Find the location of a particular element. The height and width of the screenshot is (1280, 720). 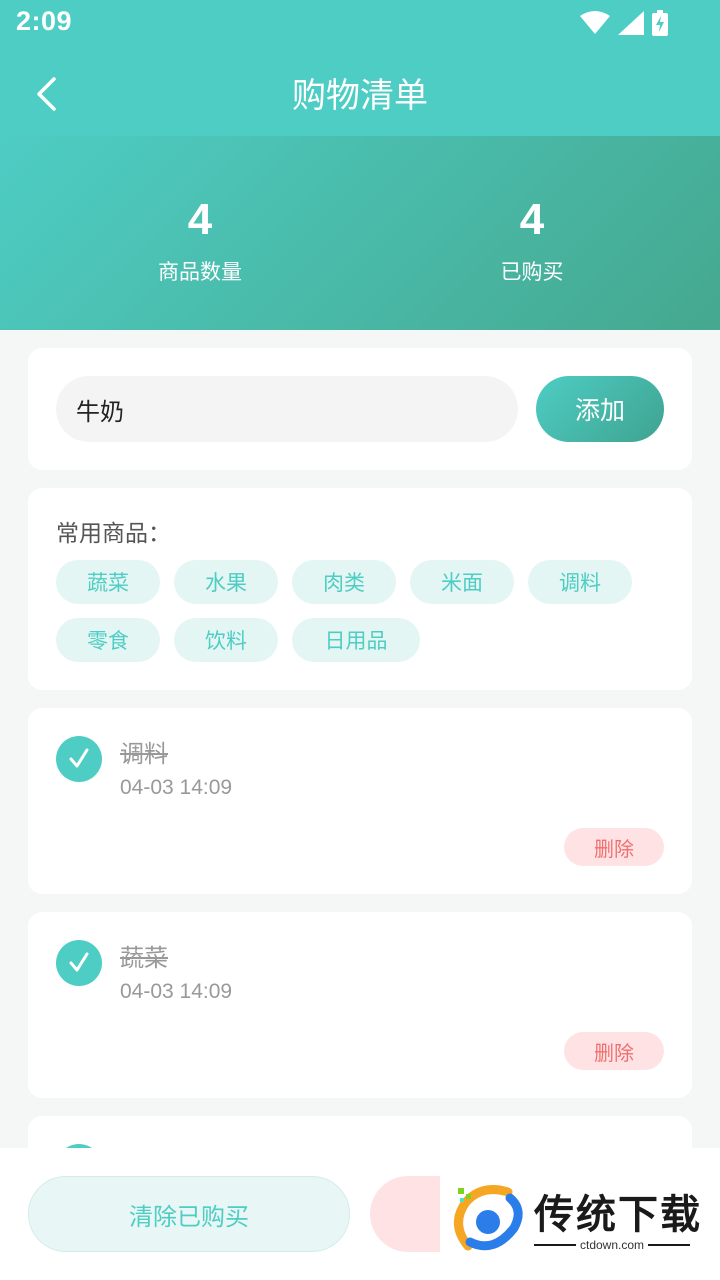

item-name: 调料 is located at coordinates (144, 754).